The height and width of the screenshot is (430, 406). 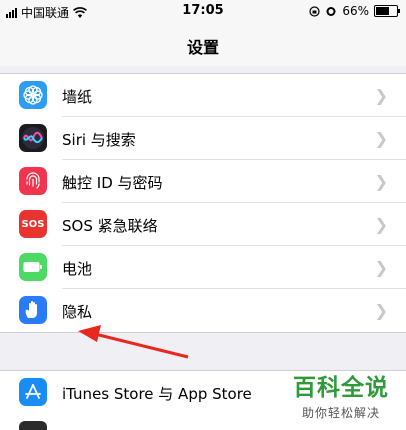 I want to click on settings-row-siri: Siri 与搜索 ❯, so click(x=203, y=138).